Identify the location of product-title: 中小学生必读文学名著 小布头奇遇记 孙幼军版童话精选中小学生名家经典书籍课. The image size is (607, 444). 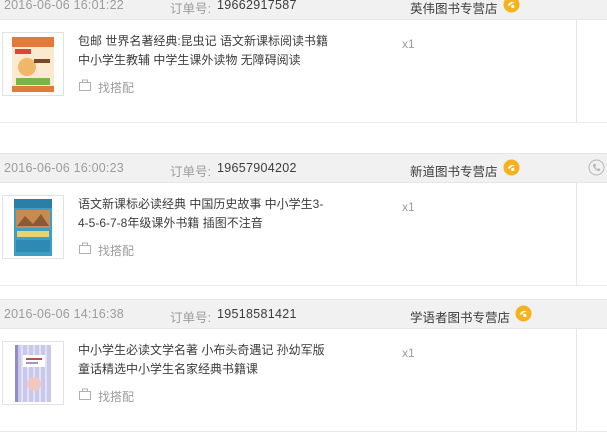
(203, 360).